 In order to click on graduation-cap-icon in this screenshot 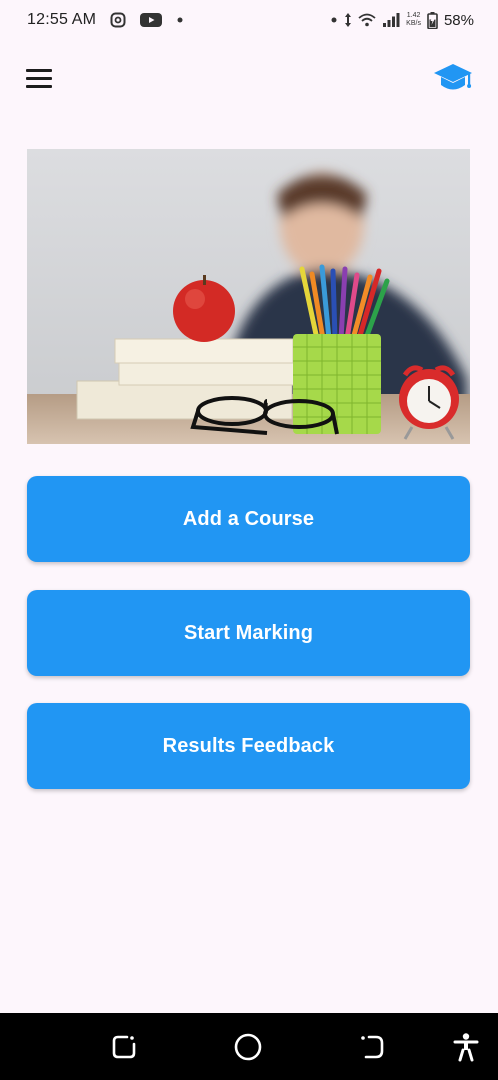, I will do `click(453, 78)`.